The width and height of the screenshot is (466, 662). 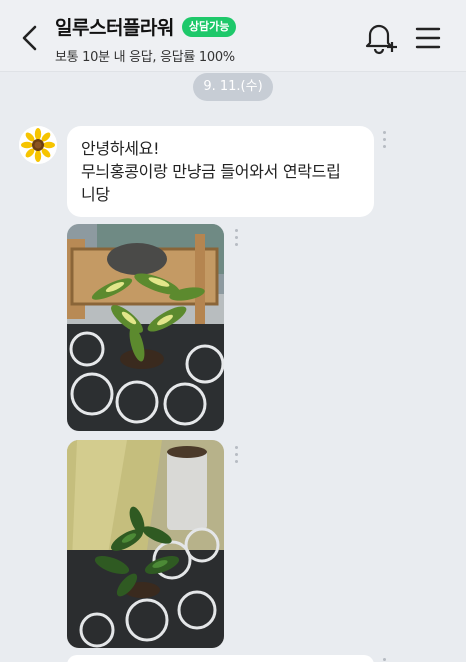 I want to click on message-line: 안녕하세요!, so click(x=120, y=148).